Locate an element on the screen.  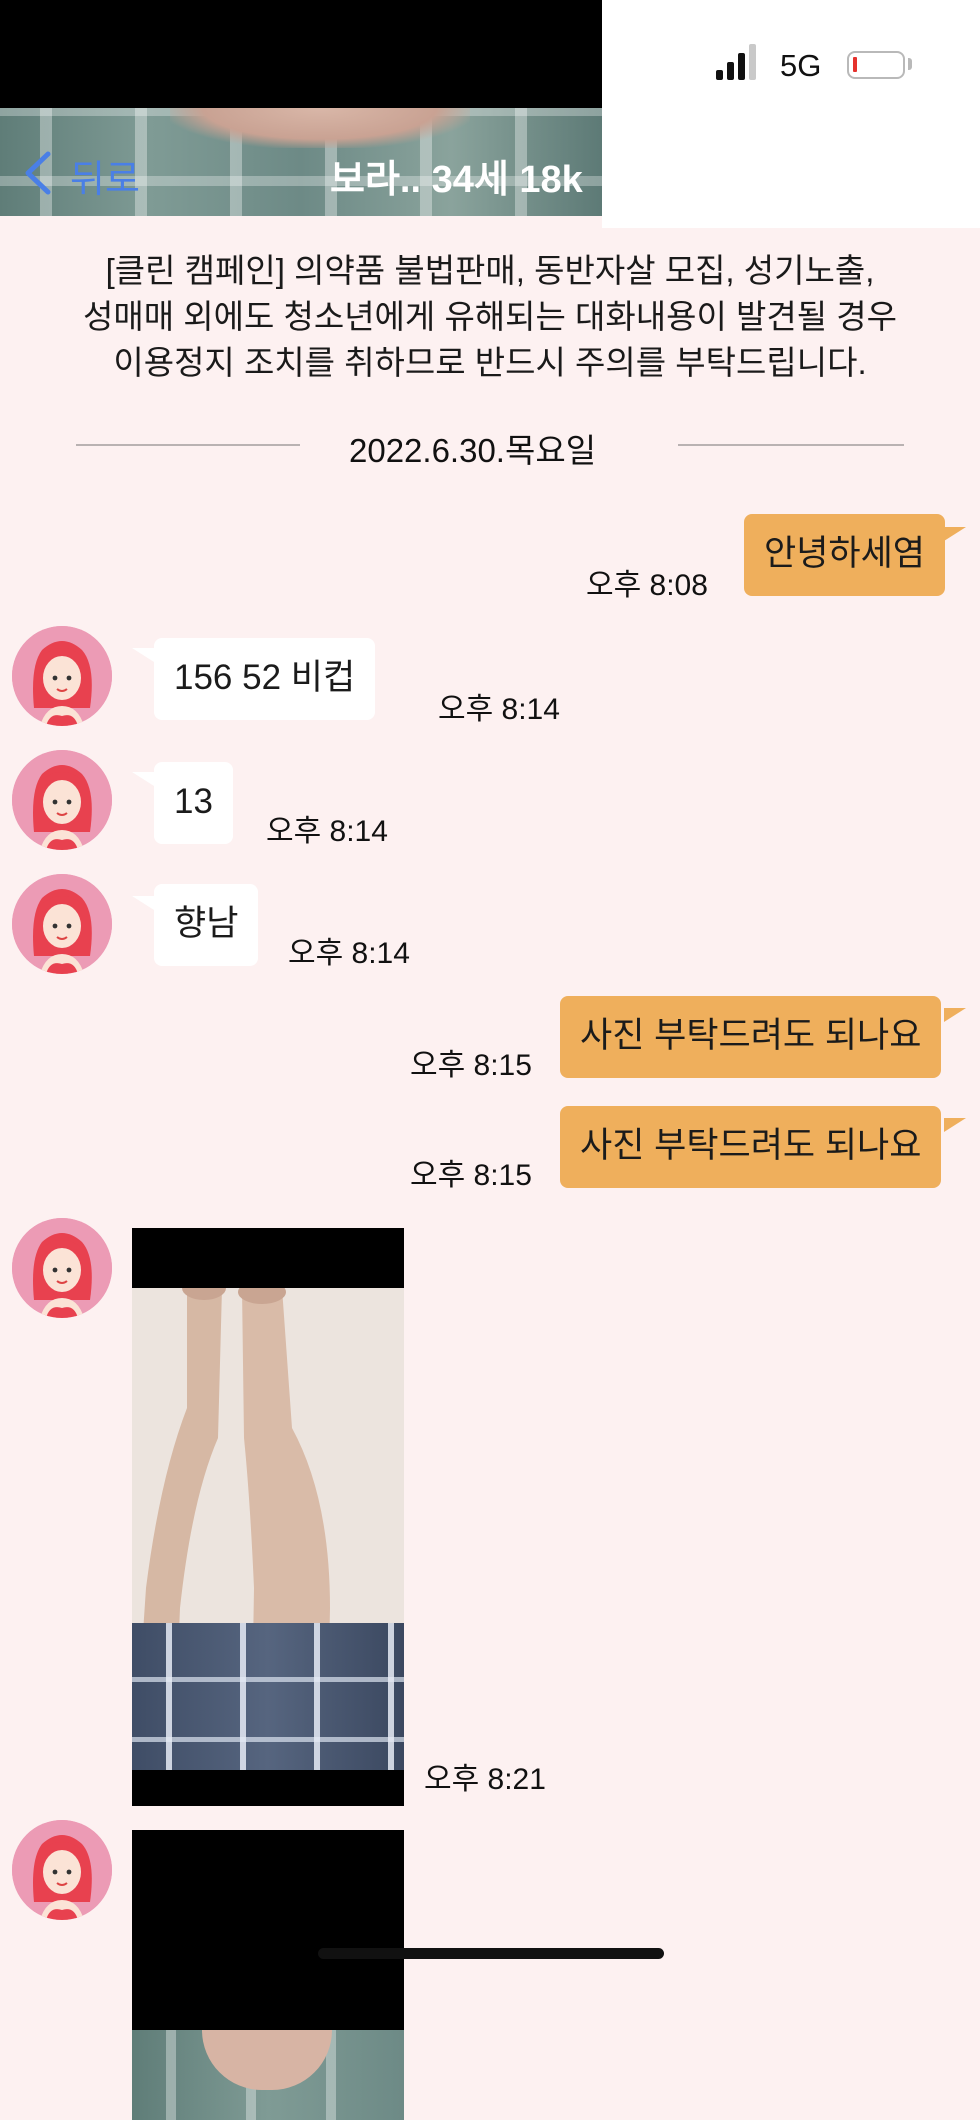
my-message-bubble: 안녕하세염 is located at coordinates (845, 555).